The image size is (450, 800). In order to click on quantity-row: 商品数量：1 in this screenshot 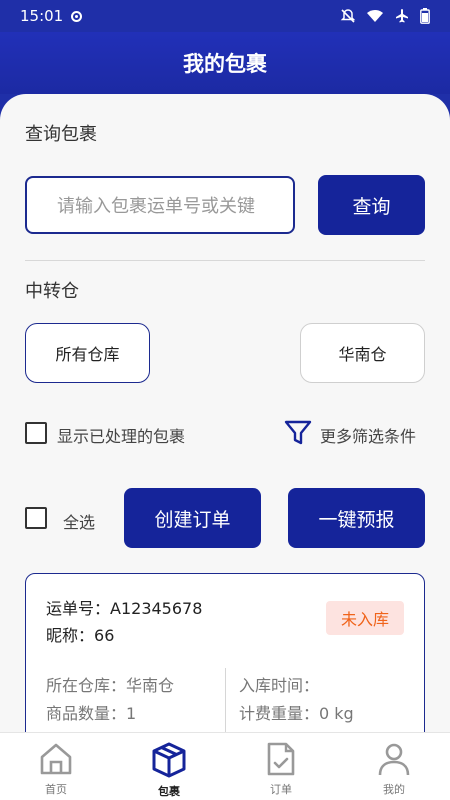, I will do `click(91, 712)`.